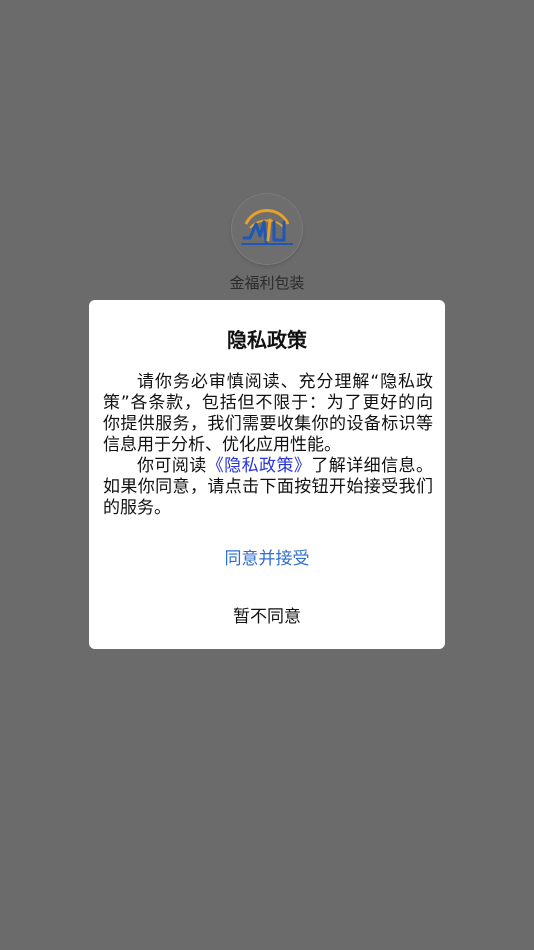 The height and width of the screenshot is (950, 534). What do you see at coordinates (259, 466) in the screenshot?
I see `privacy-policy-link: 《隐私政策》` at bounding box center [259, 466].